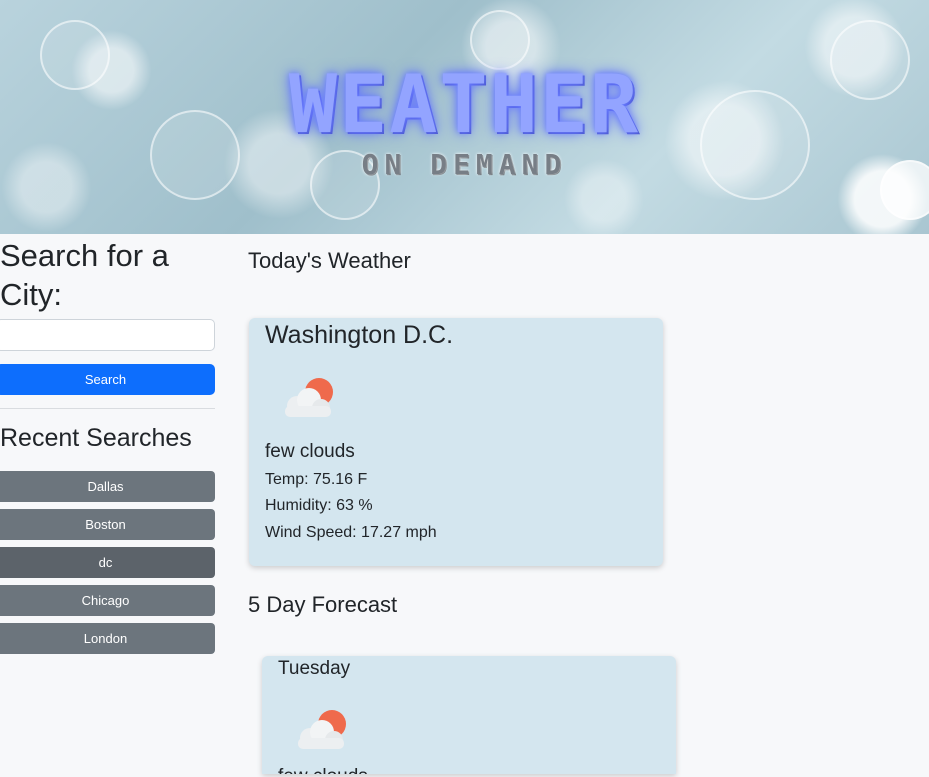  Describe the element at coordinates (107, 562) in the screenshot. I see `recent-search-button: dc` at that location.